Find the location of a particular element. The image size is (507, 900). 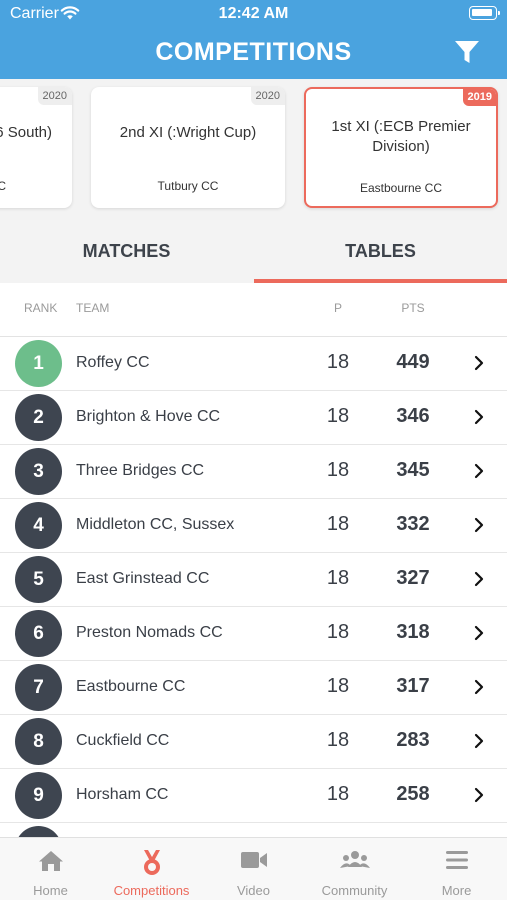

home-icon is located at coordinates (50, 862).